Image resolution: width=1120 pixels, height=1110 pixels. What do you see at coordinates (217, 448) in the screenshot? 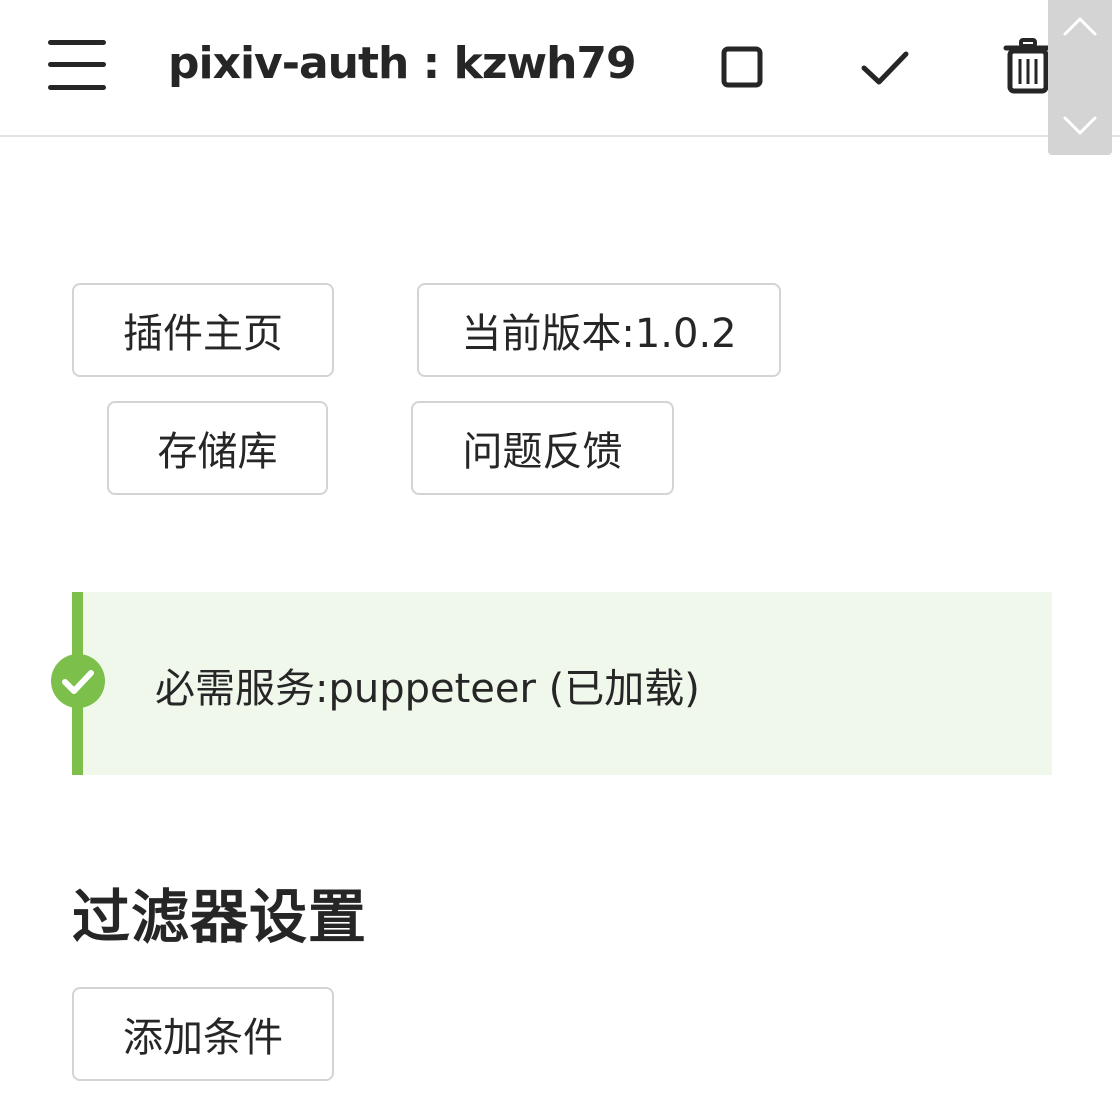
I see `repository-button: 存储库` at bounding box center [217, 448].